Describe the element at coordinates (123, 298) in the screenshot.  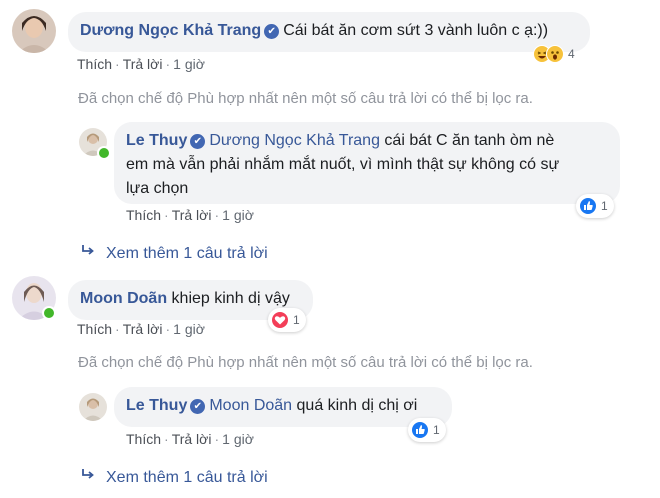
I see `comment-author: Moon Doãn` at that location.